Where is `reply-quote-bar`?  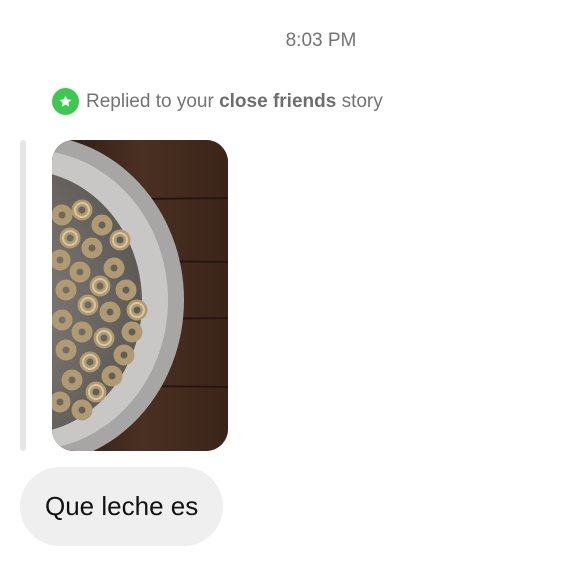
reply-quote-bar is located at coordinates (23, 295).